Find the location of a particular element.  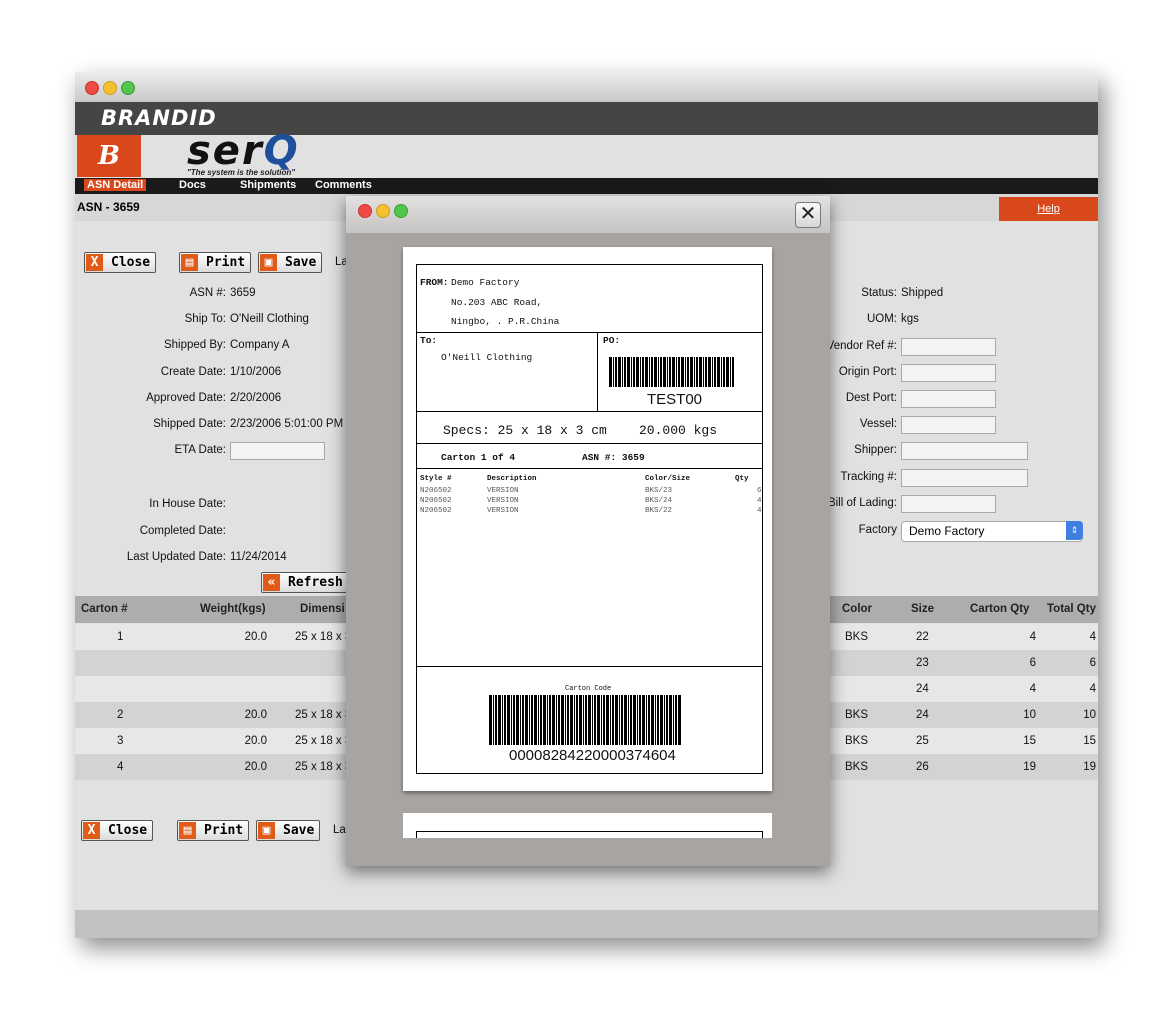

label-weight: 20.000 kgs is located at coordinates (678, 430).